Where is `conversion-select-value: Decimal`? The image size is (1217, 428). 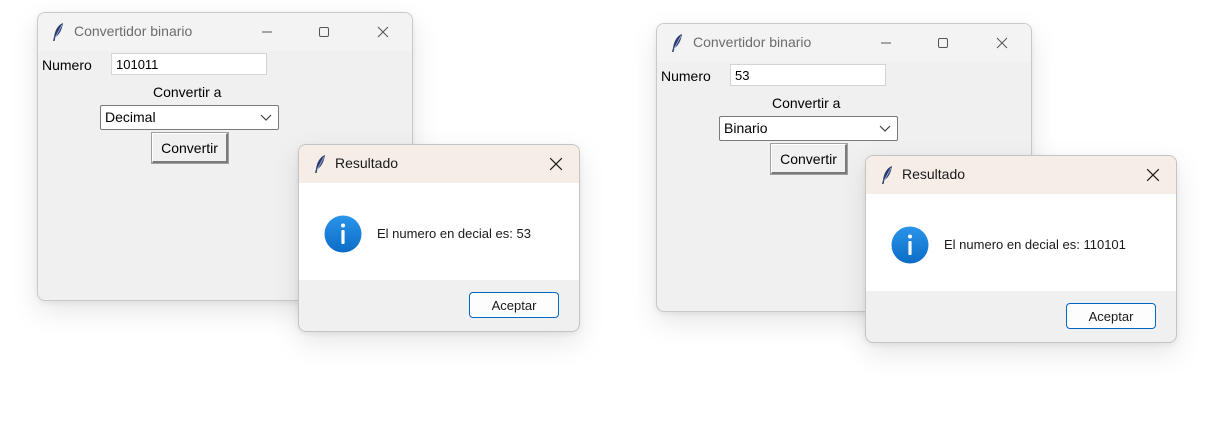
conversion-select-value: Decimal is located at coordinates (130, 117).